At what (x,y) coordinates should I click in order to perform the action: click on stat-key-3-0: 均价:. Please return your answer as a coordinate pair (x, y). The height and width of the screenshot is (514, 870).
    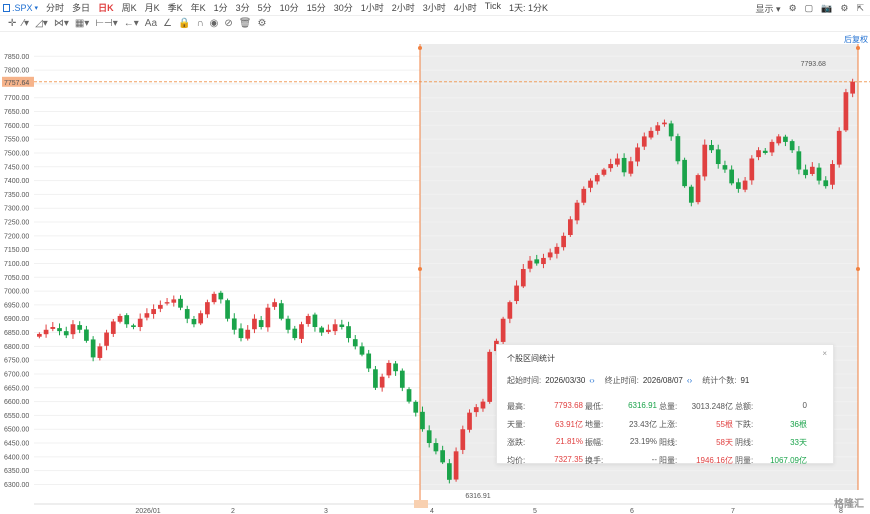
    Looking at the image, I should click on (516, 460).